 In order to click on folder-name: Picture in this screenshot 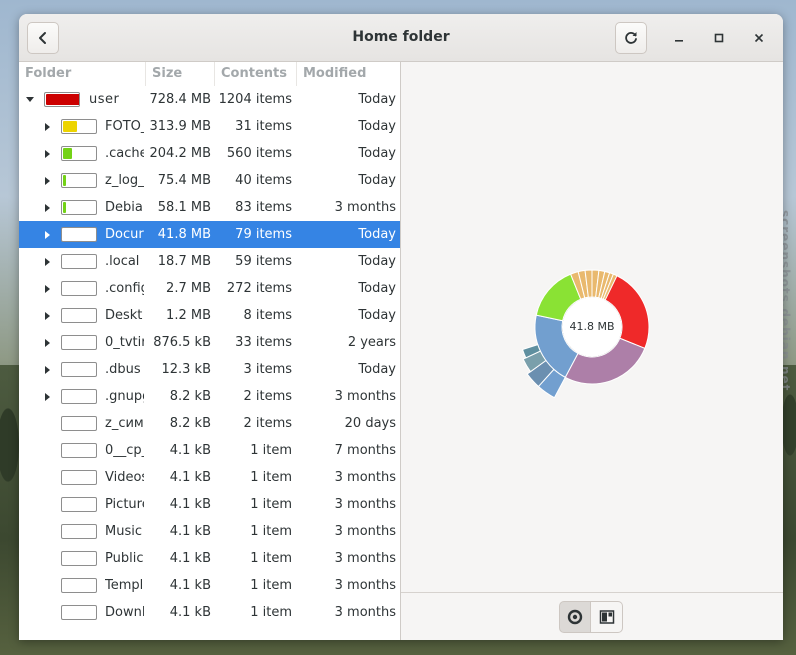, I will do `click(124, 504)`.